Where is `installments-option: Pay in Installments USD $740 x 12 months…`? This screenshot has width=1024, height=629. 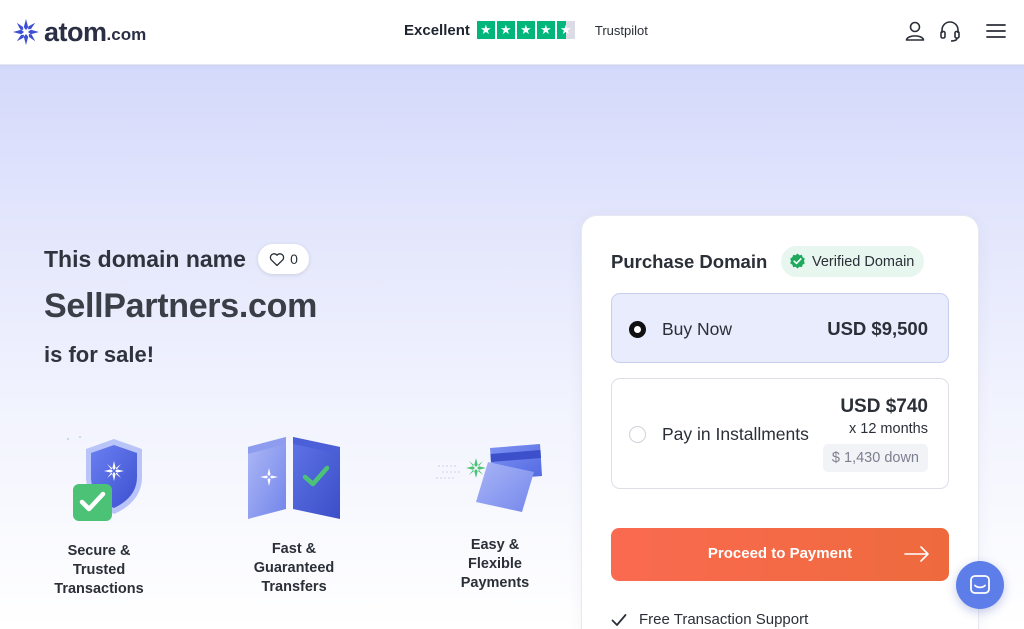 installments-option: Pay in Installments USD $740 x 12 months… is located at coordinates (780, 433).